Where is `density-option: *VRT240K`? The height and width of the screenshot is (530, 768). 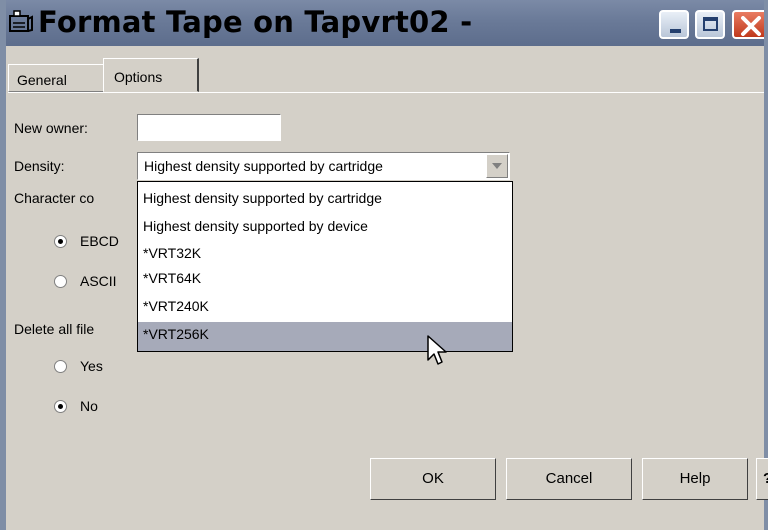 density-option: *VRT240K is located at coordinates (325, 306).